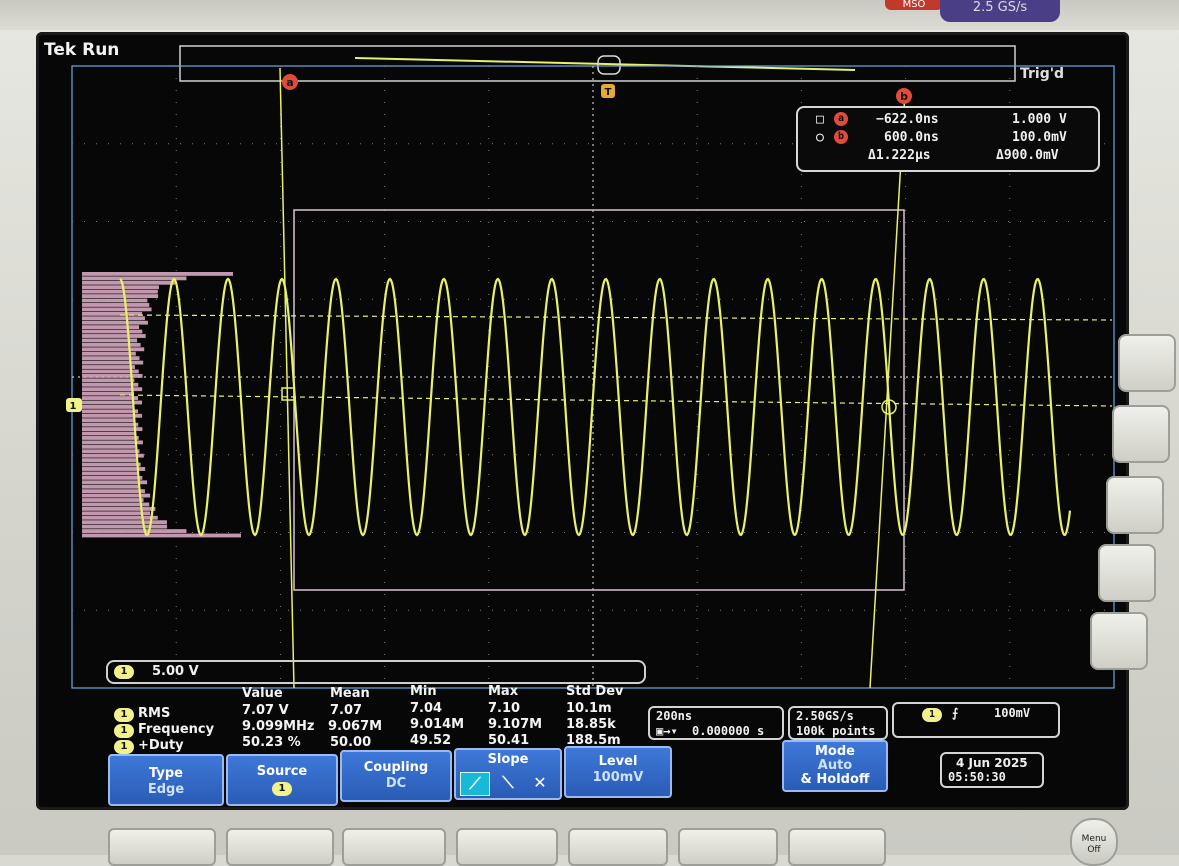 This screenshot has width=1179, height=866. What do you see at coordinates (262, 693) in the screenshot?
I see `meas-header-value: Value` at bounding box center [262, 693].